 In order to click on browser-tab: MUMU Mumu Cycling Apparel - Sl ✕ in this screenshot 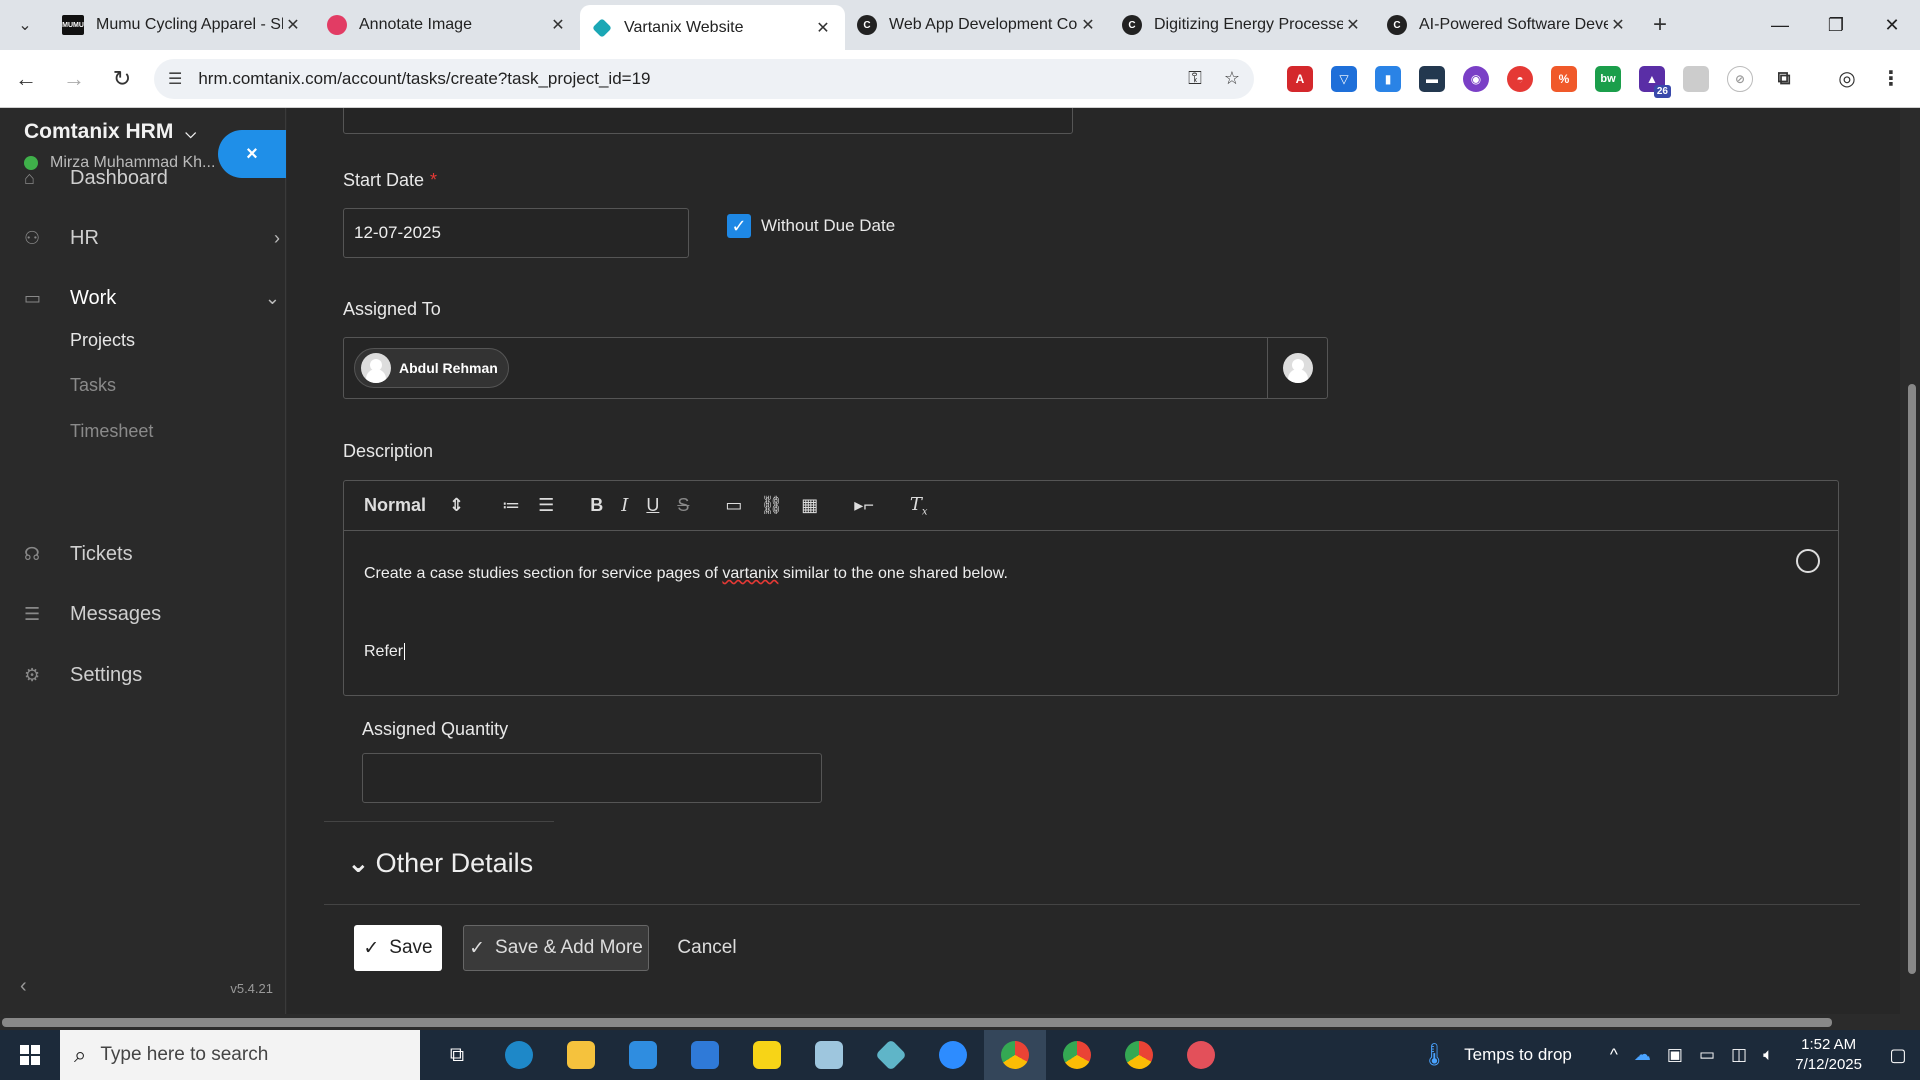, I will do `click(182, 25)`.